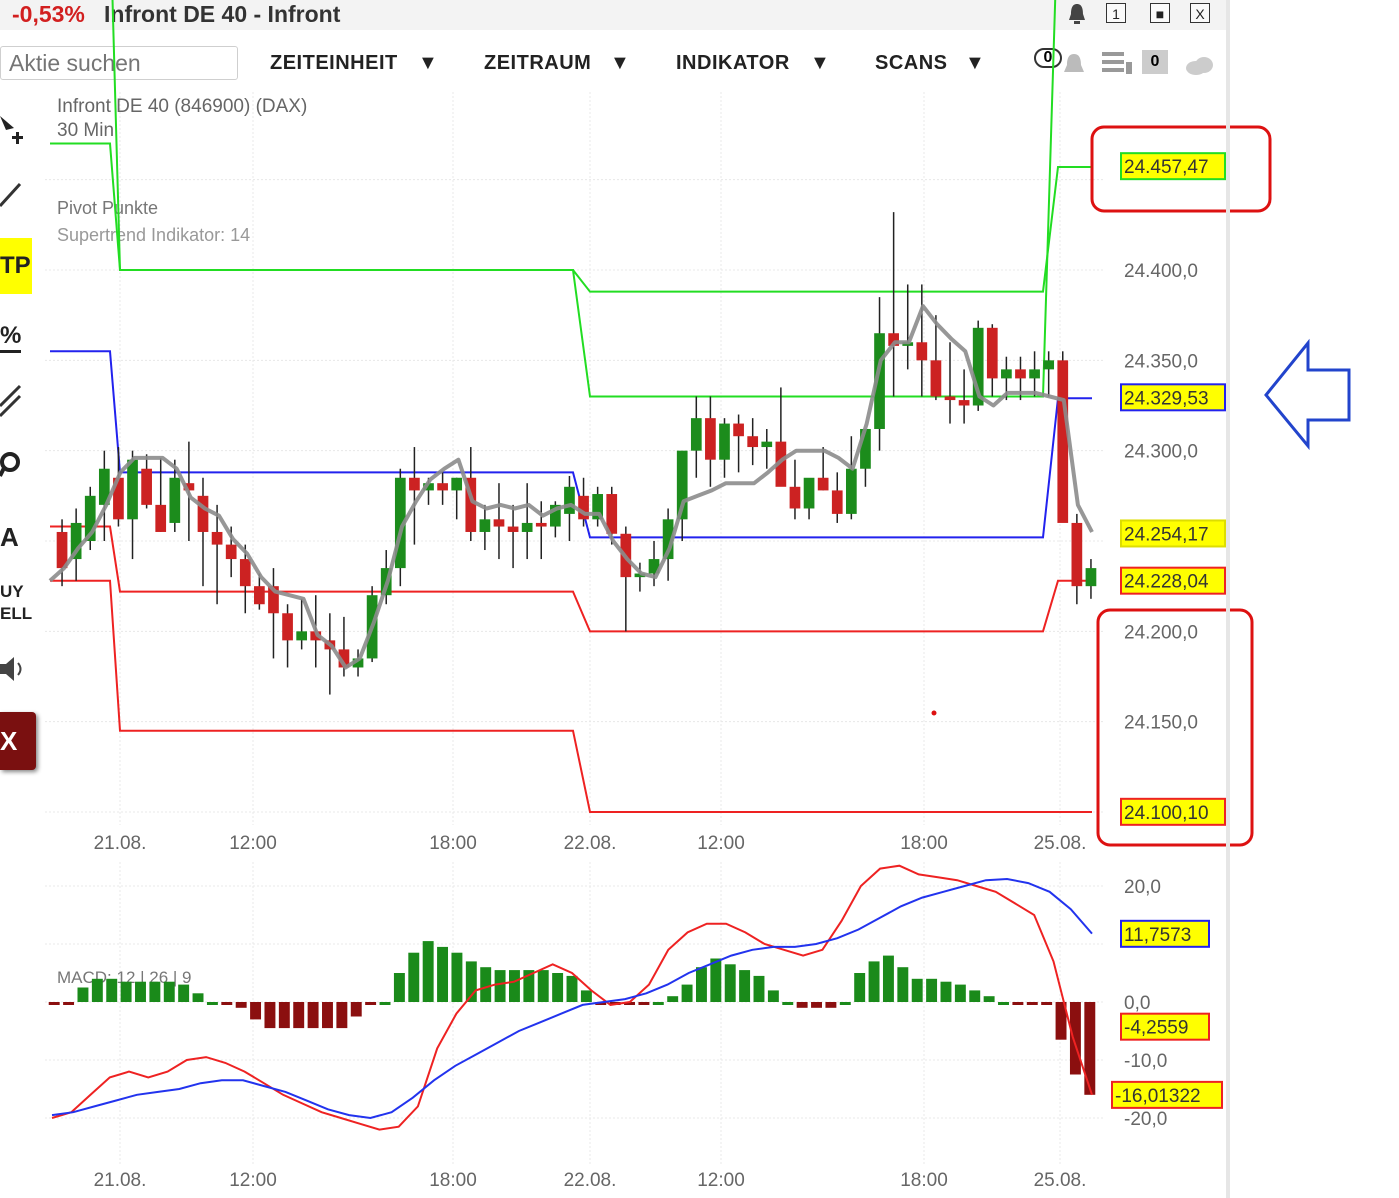  Describe the element at coordinates (1161, 497) in the screenshot. I see `price-axis: 24.400,0 24.350,0 24.300,0 24.200,0 24.150,0` at that location.